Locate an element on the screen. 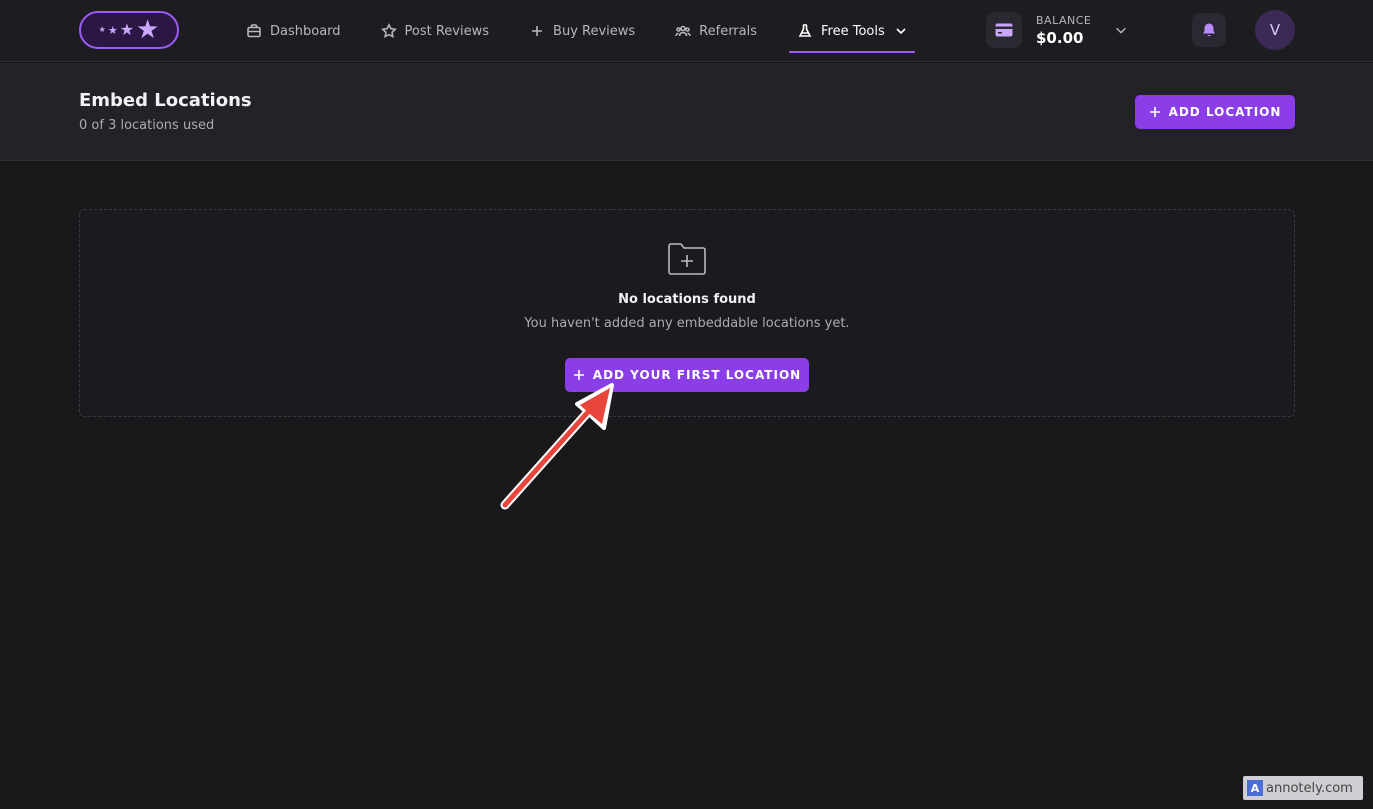 The width and height of the screenshot is (1373, 809). empty-state-title: No locations found is located at coordinates (687, 299).